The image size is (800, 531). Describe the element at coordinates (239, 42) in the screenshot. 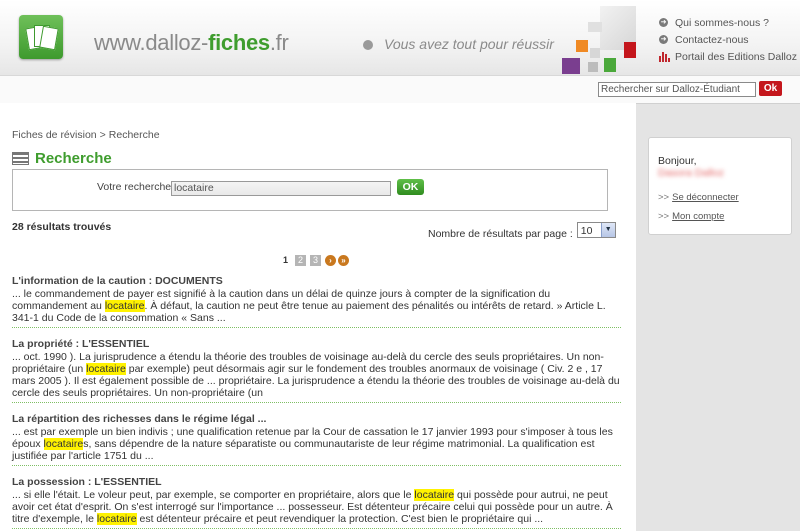

I see `site-name-bold: fiches` at that location.